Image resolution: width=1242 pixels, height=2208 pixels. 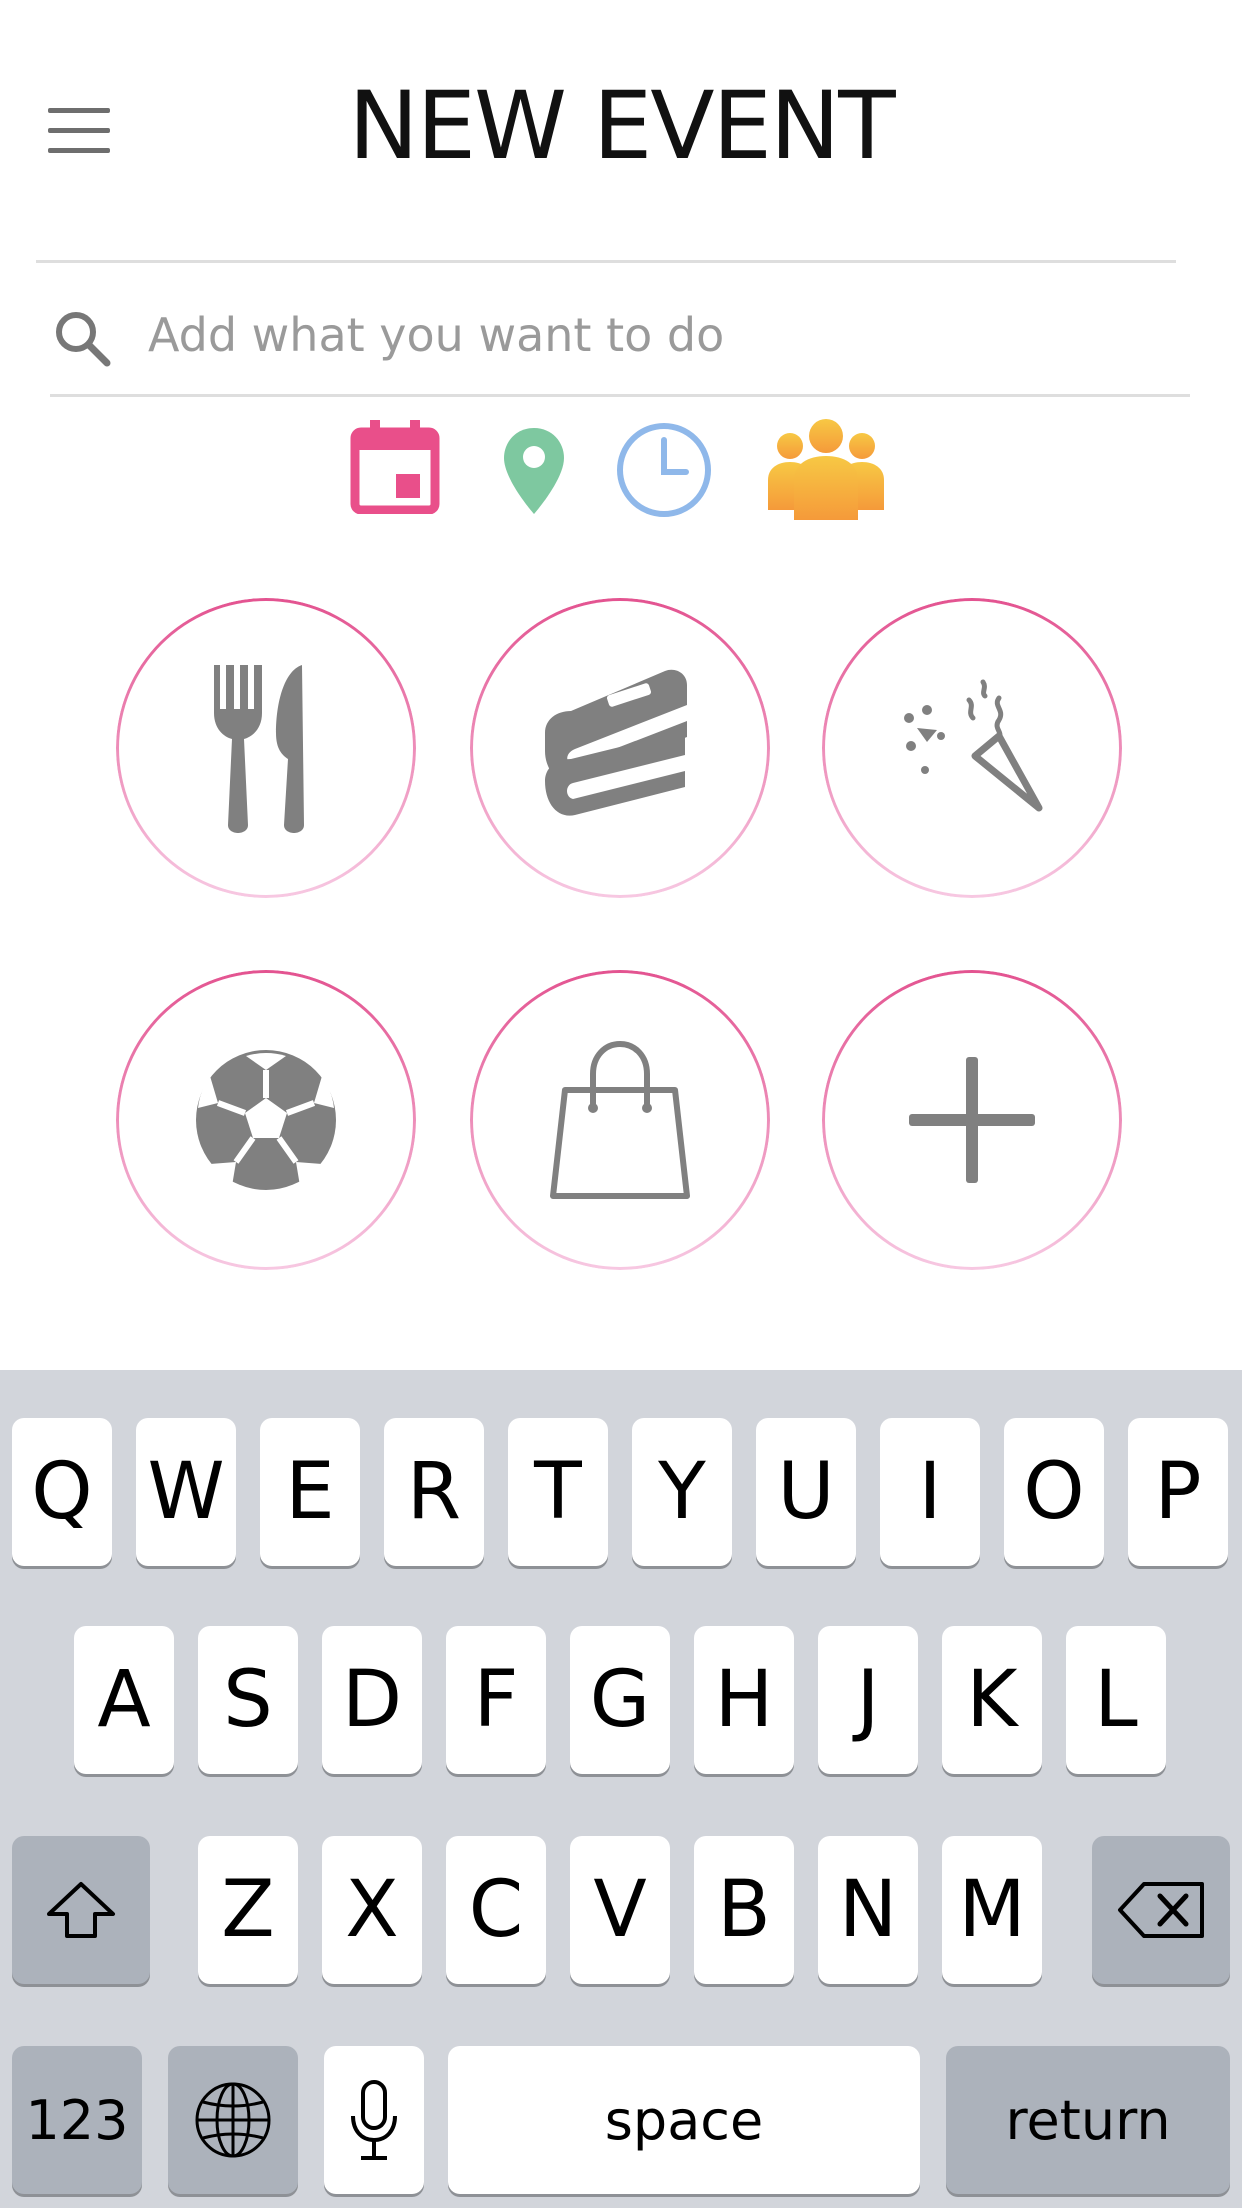 What do you see at coordinates (606, 261) in the screenshot?
I see `header-divider` at bounding box center [606, 261].